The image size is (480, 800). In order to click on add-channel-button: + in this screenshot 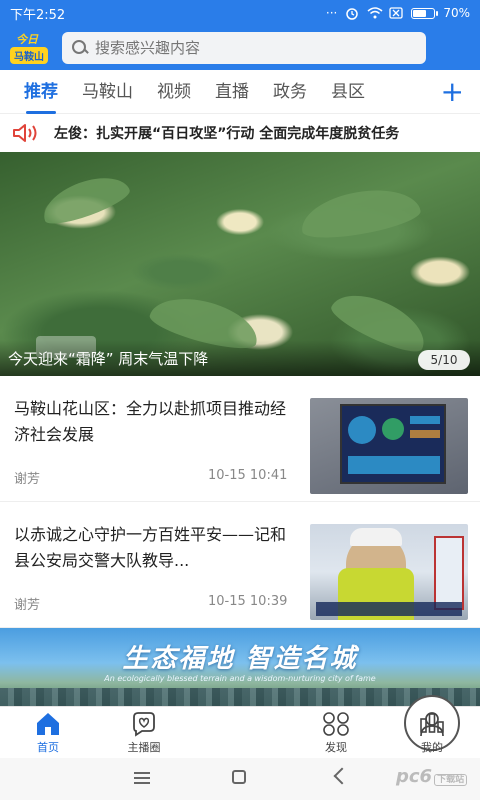, I will do `click(452, 92)`.